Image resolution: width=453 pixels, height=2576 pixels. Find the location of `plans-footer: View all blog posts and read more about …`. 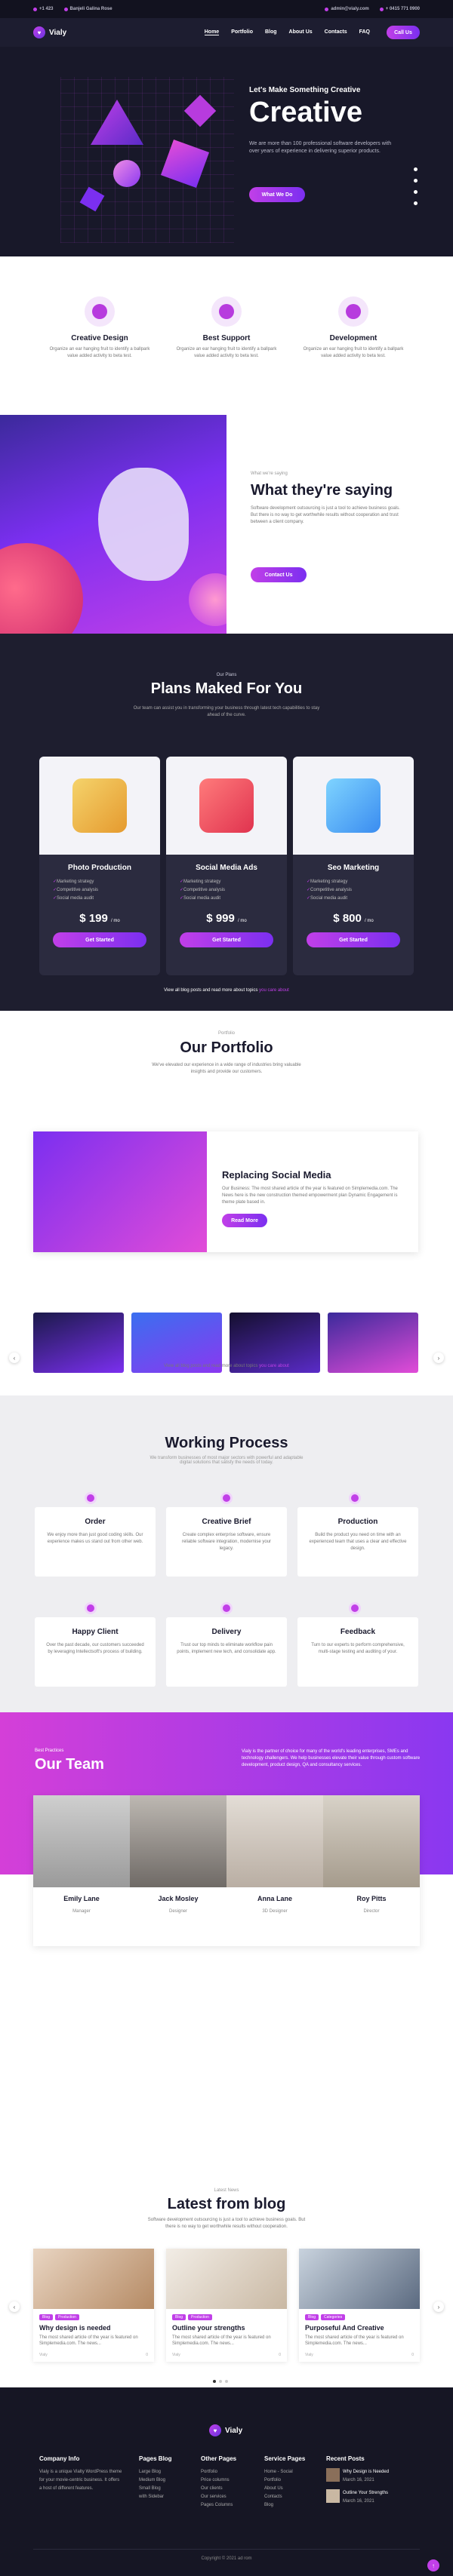

plans-footer: View all blog posts and read more about … is located at coordinates (226, 990).